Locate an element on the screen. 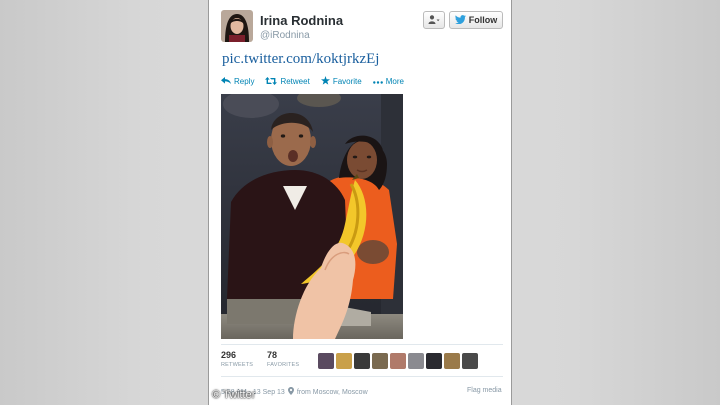 The height and width of the screenshot is (405, 720). avatar is located at coordinates (237, 26).